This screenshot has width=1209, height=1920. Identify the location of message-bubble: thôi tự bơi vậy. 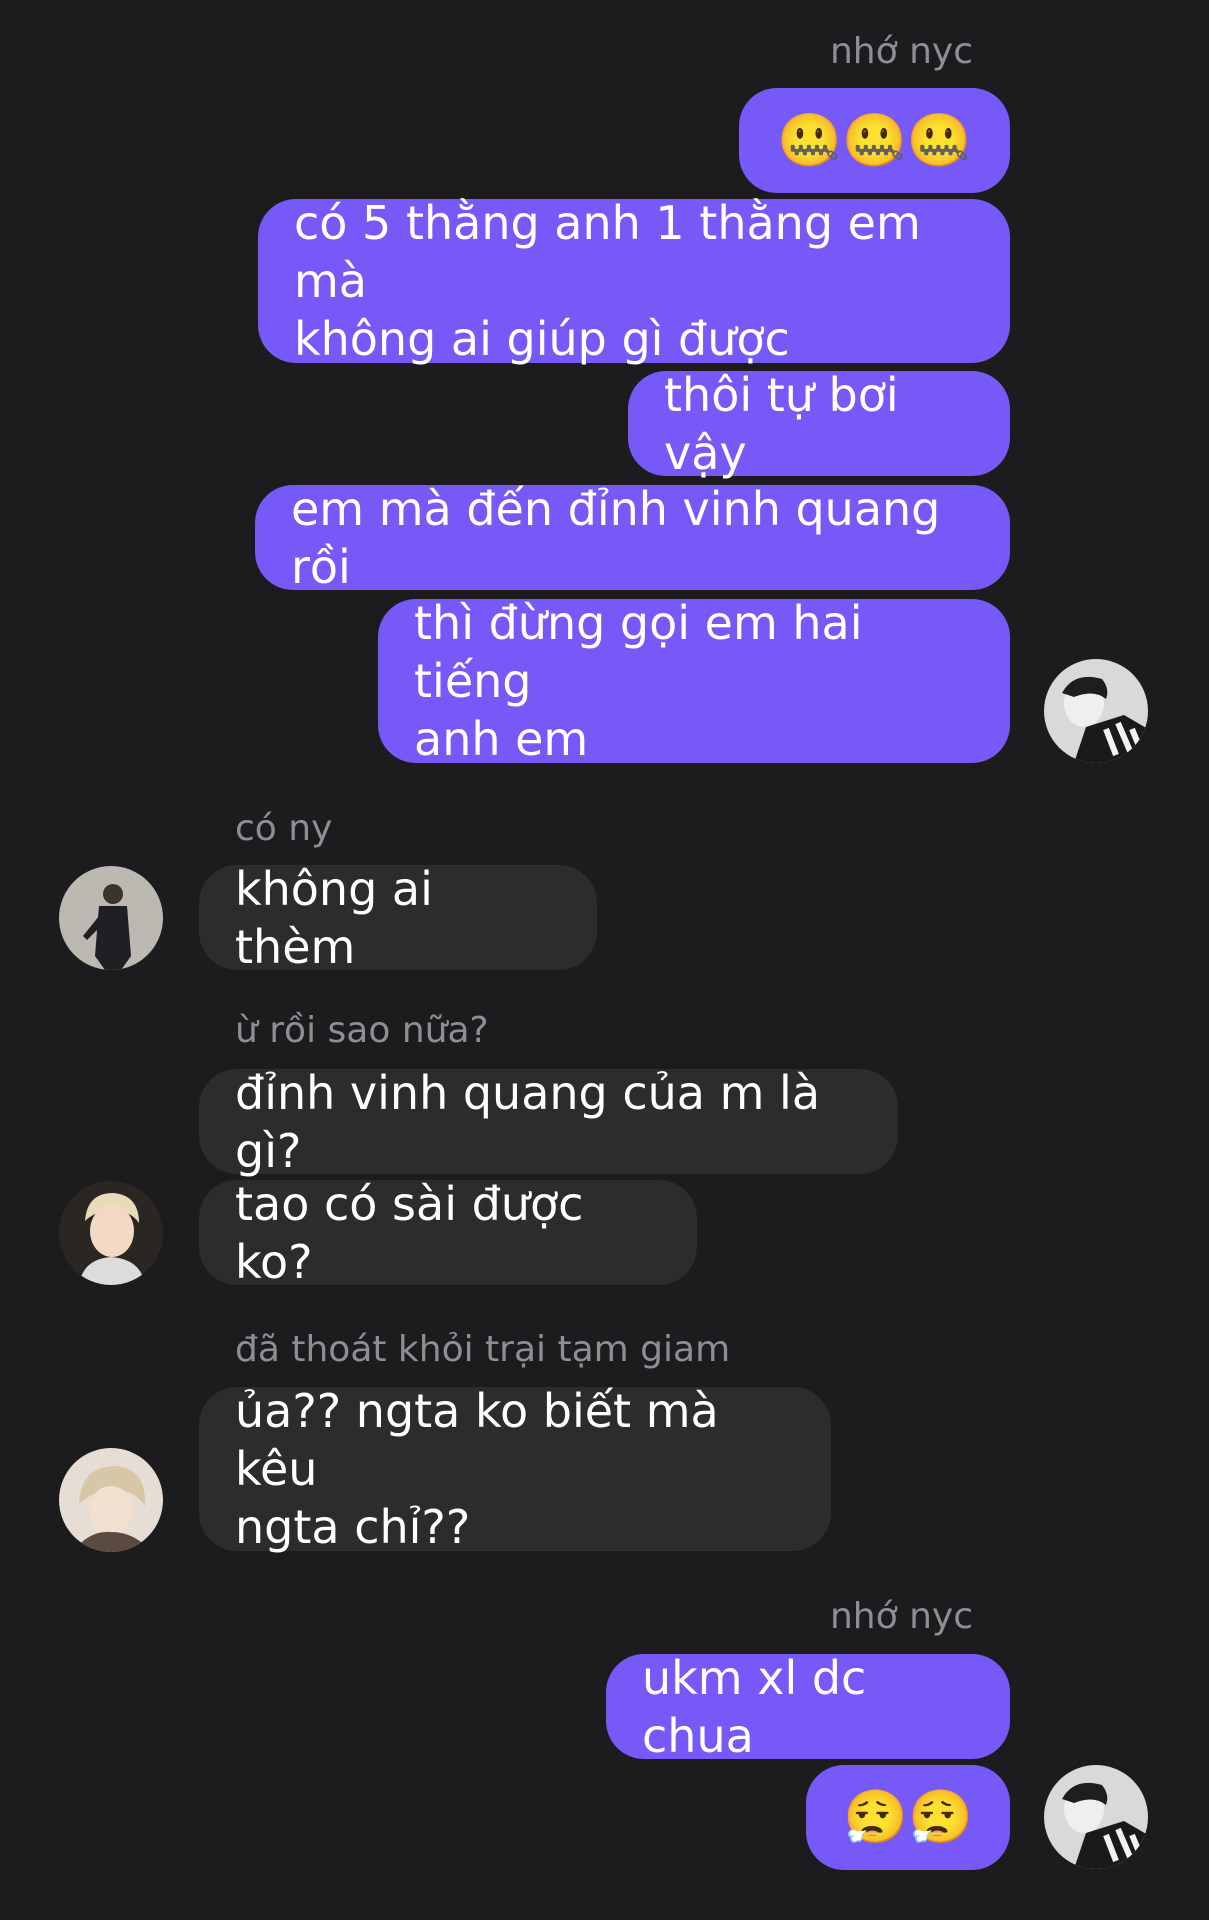
(819, 424).